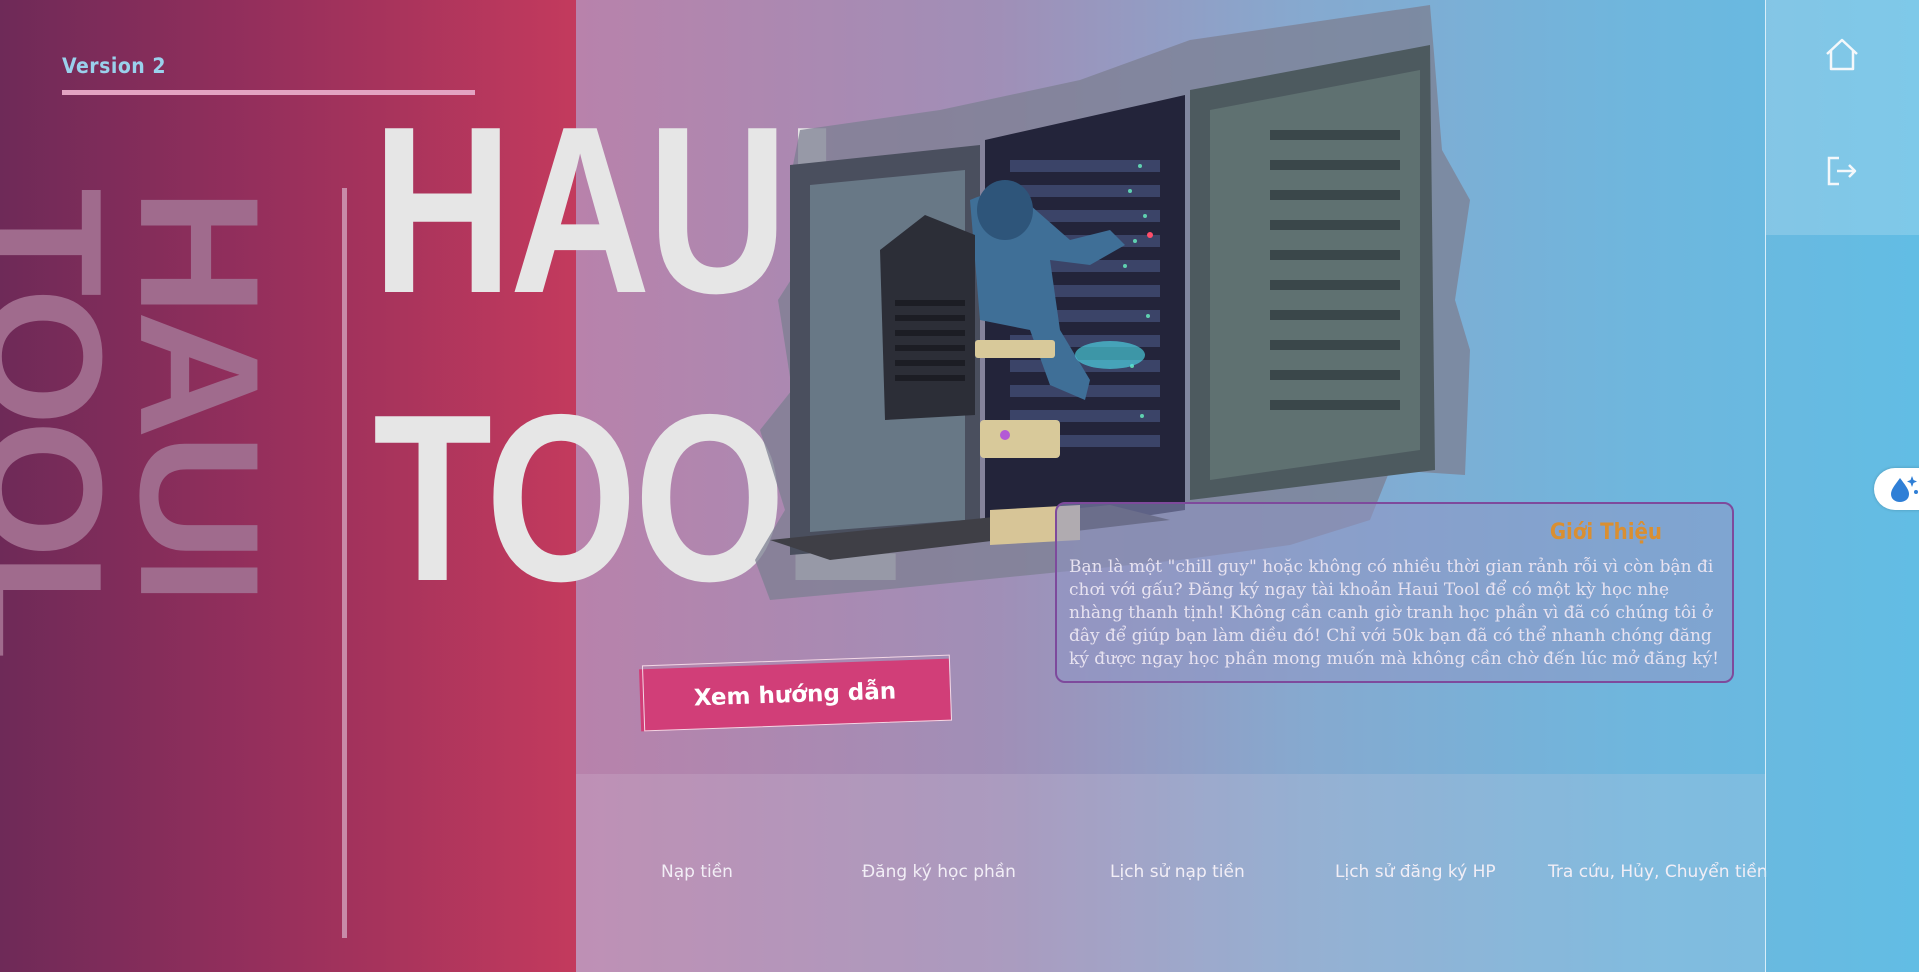 The width and height of the screenshot is (1919, 972). Describe the element at coordinates (697, 872) in the screenshot. I see `nav-deposit: Nạp tiền` at that location.